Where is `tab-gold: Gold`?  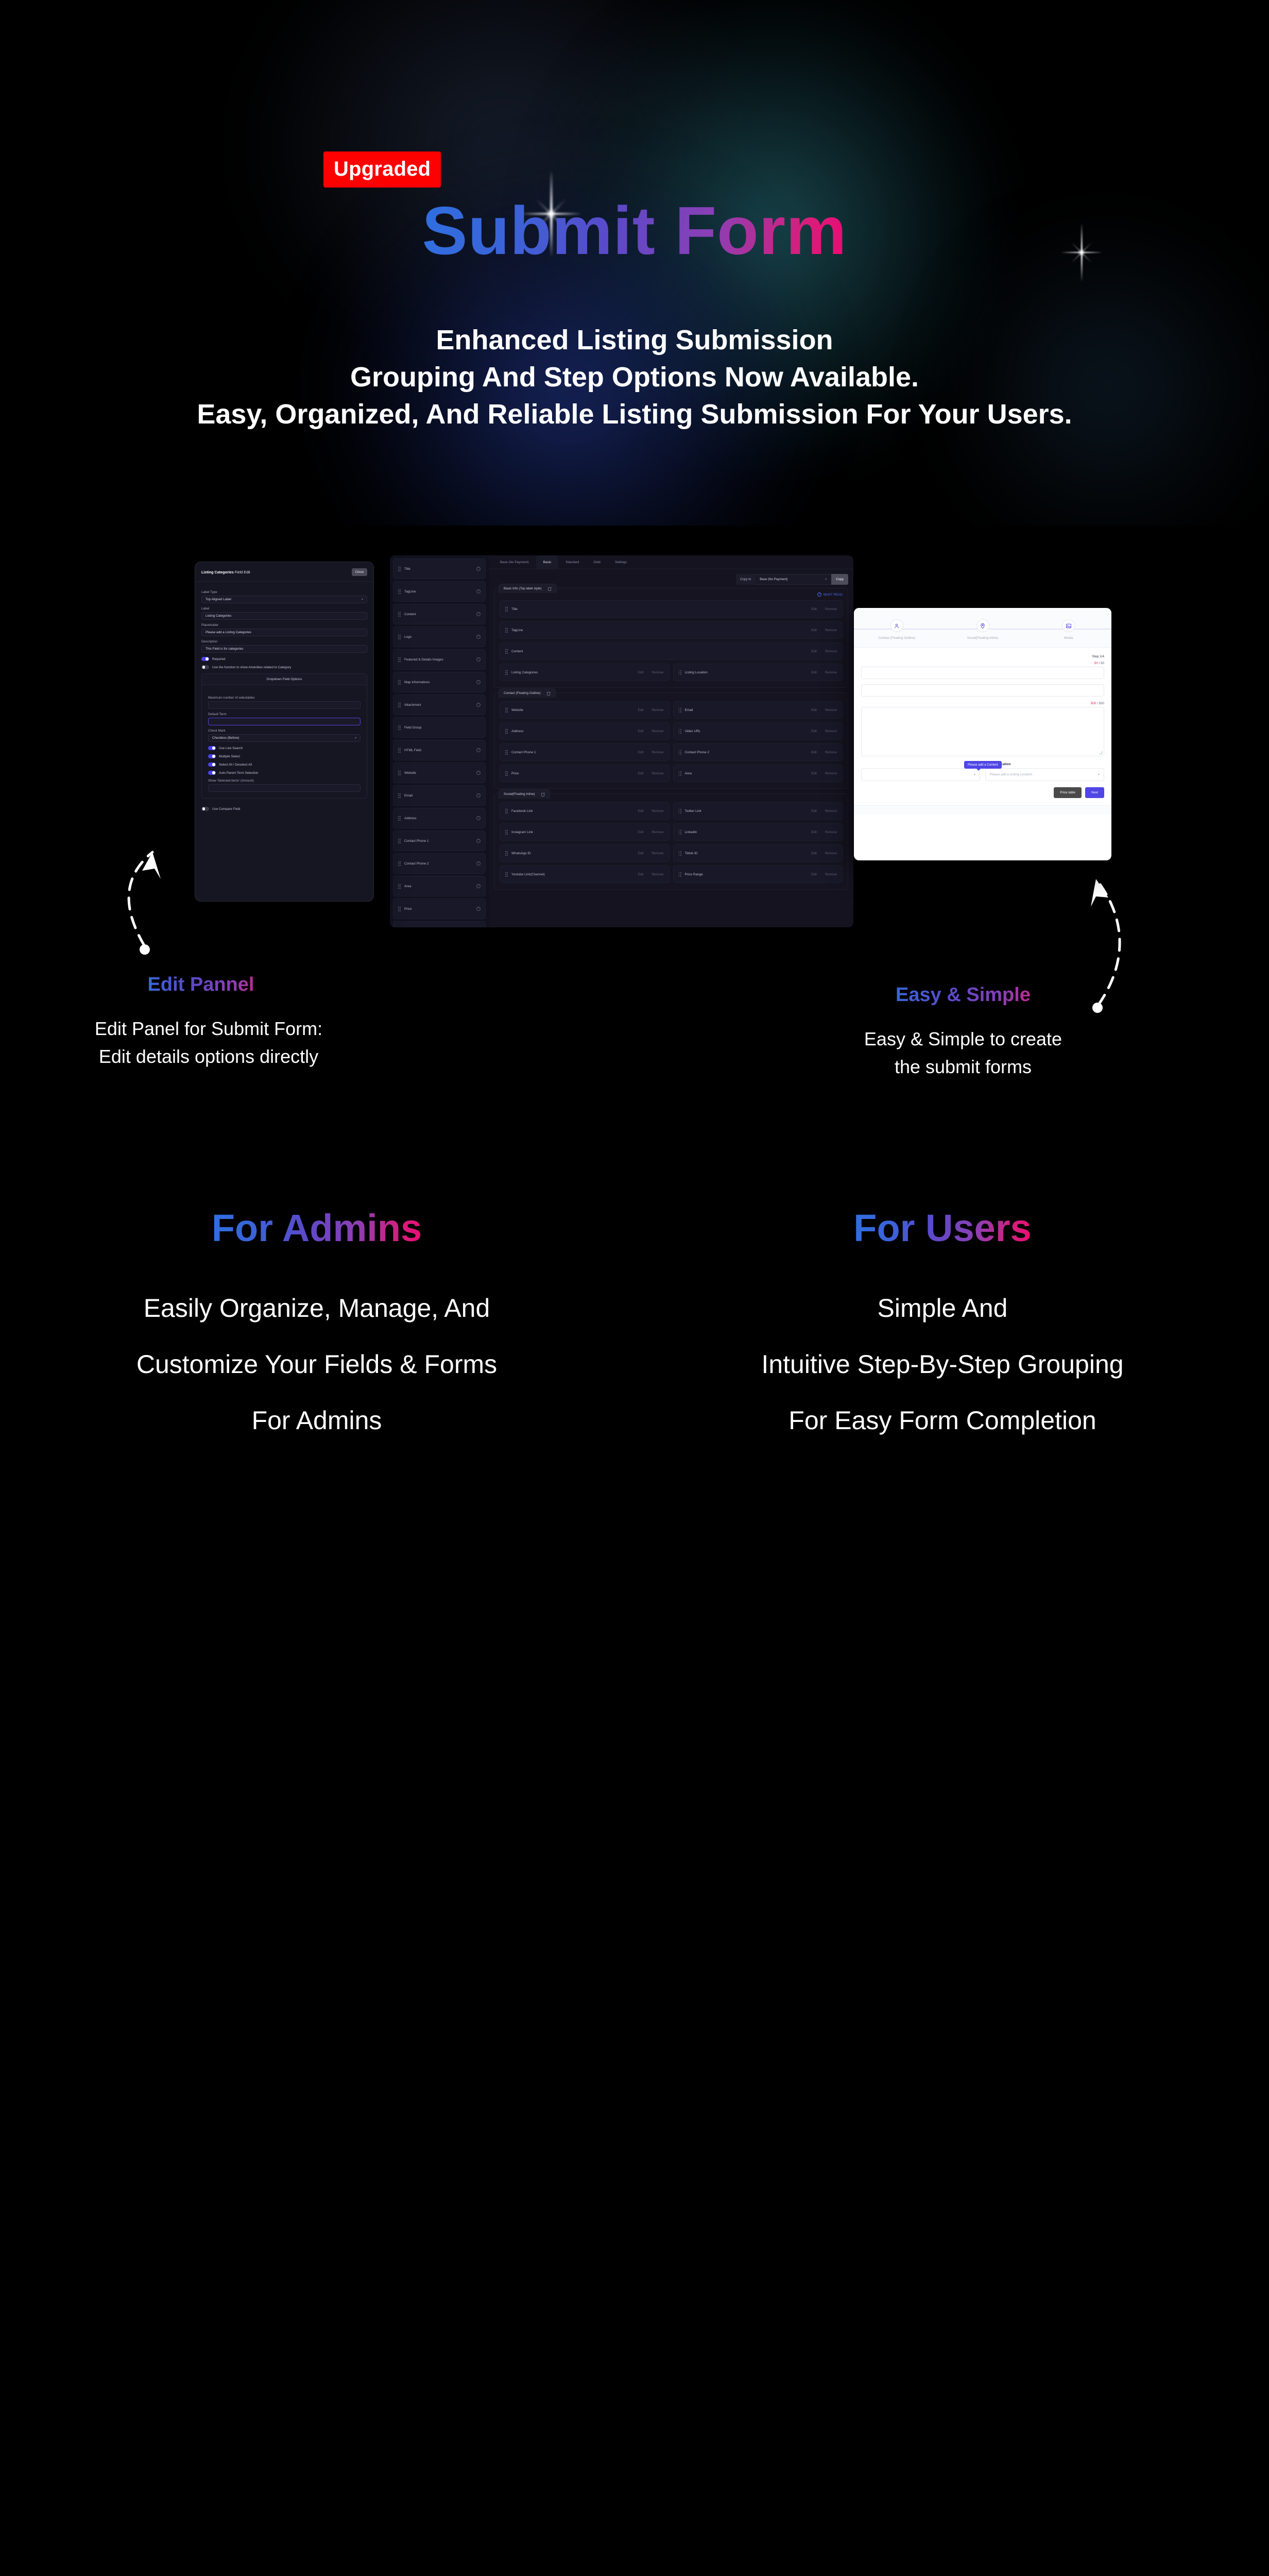 tab-gold: Gold is located at coordinates (597, 562).